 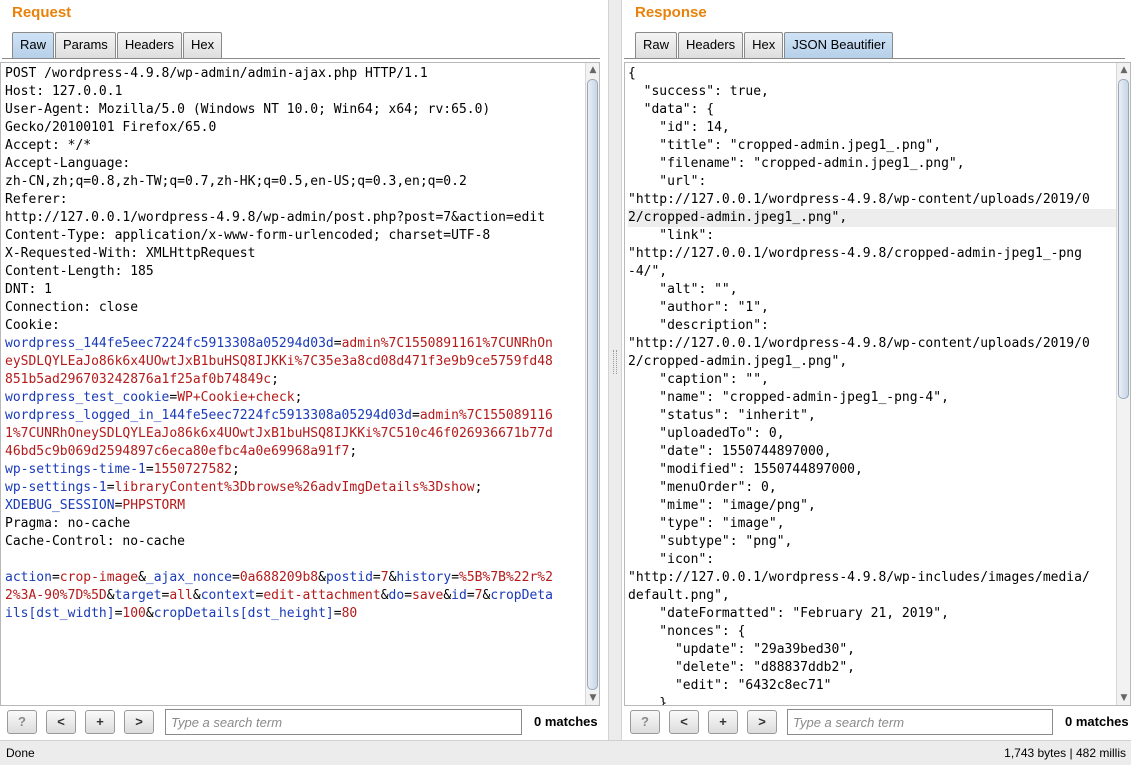 What do you see at coordinates (384, 577) in the screenshot?
I see `param-value: 7` at bounding box center [384, 577].